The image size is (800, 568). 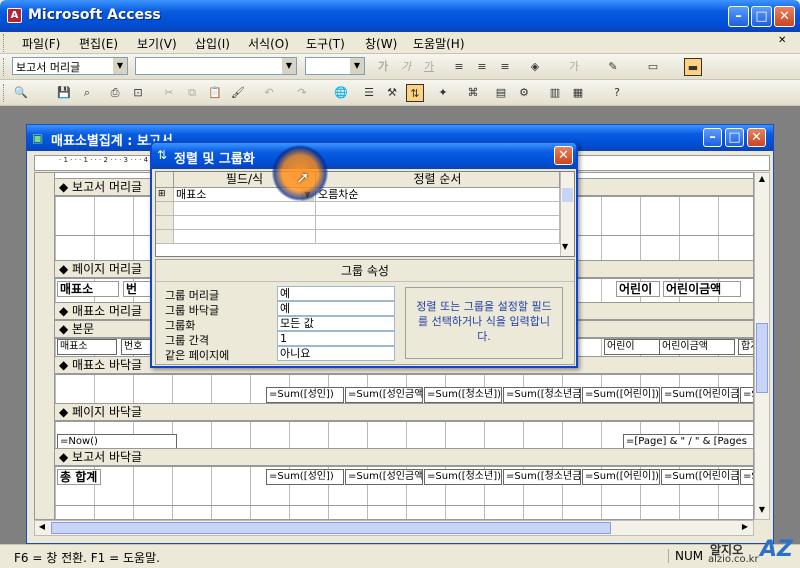 What do you see at coordinates (138, 93) in the screenshot?
I see `print-preview-icon: ⊡` at bounding box center [138, 93].